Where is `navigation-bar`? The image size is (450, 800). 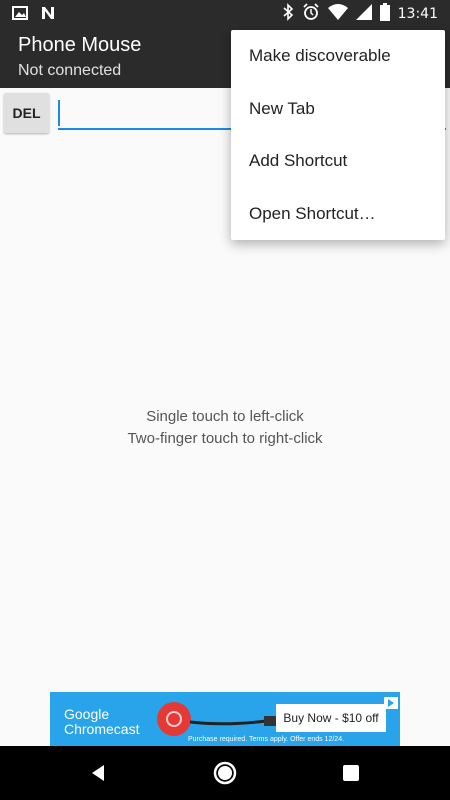 navigation-bar is located at coordinates (225, 773).